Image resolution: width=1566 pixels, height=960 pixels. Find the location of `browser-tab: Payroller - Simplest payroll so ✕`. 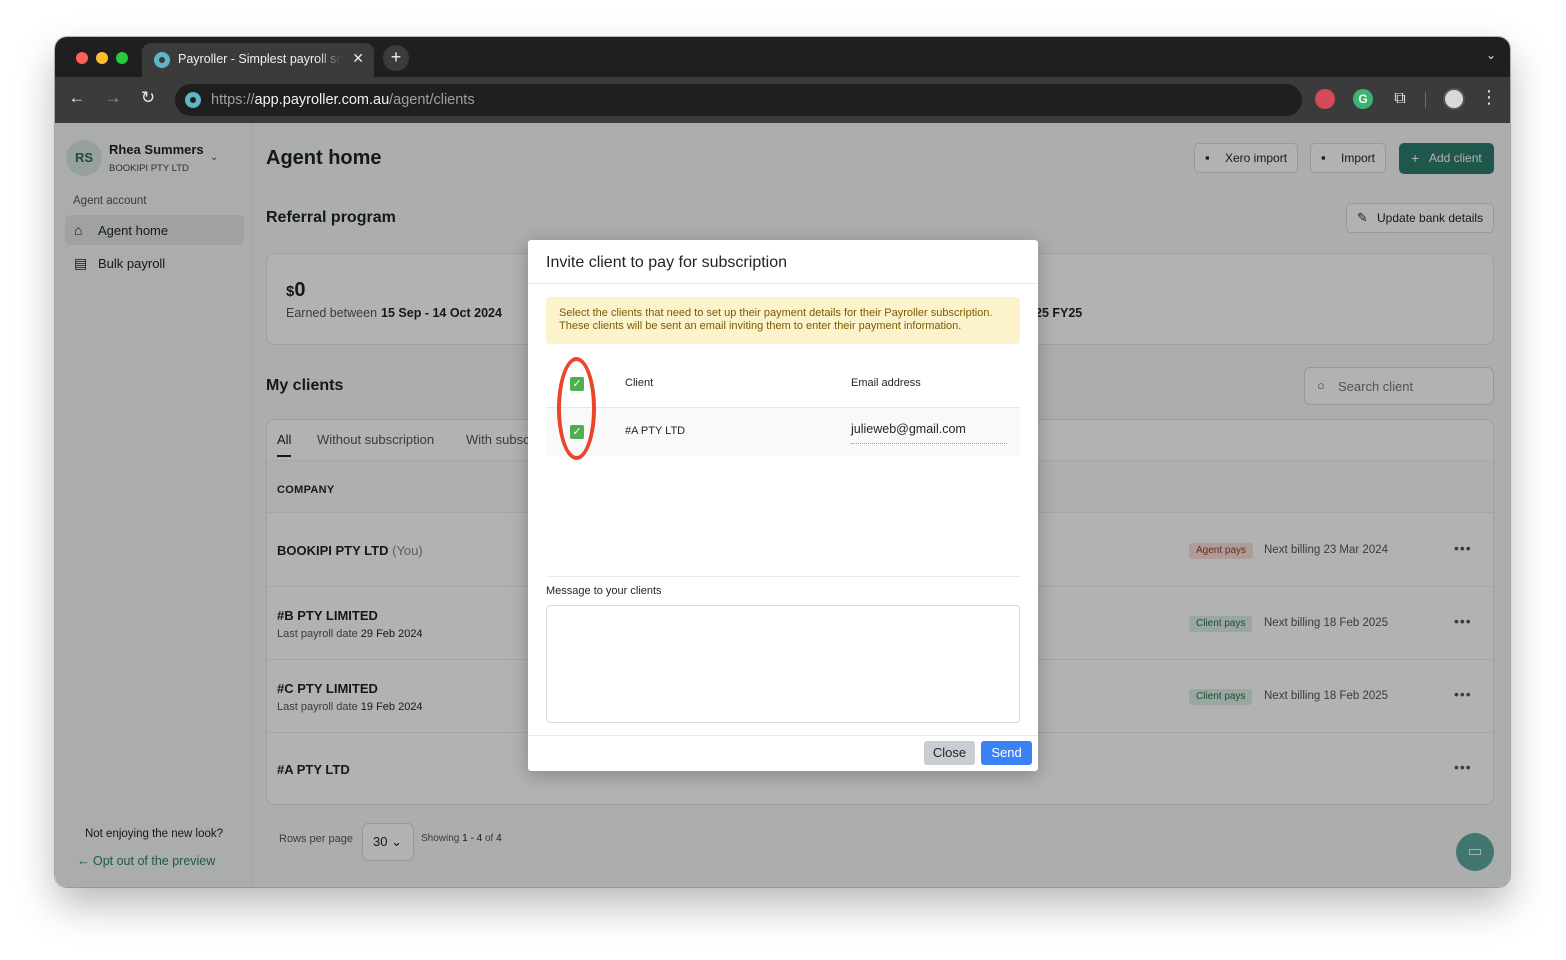

browser-tab: Payroller - Simplest payroll so ✕ is located at coordinates (258, 60).